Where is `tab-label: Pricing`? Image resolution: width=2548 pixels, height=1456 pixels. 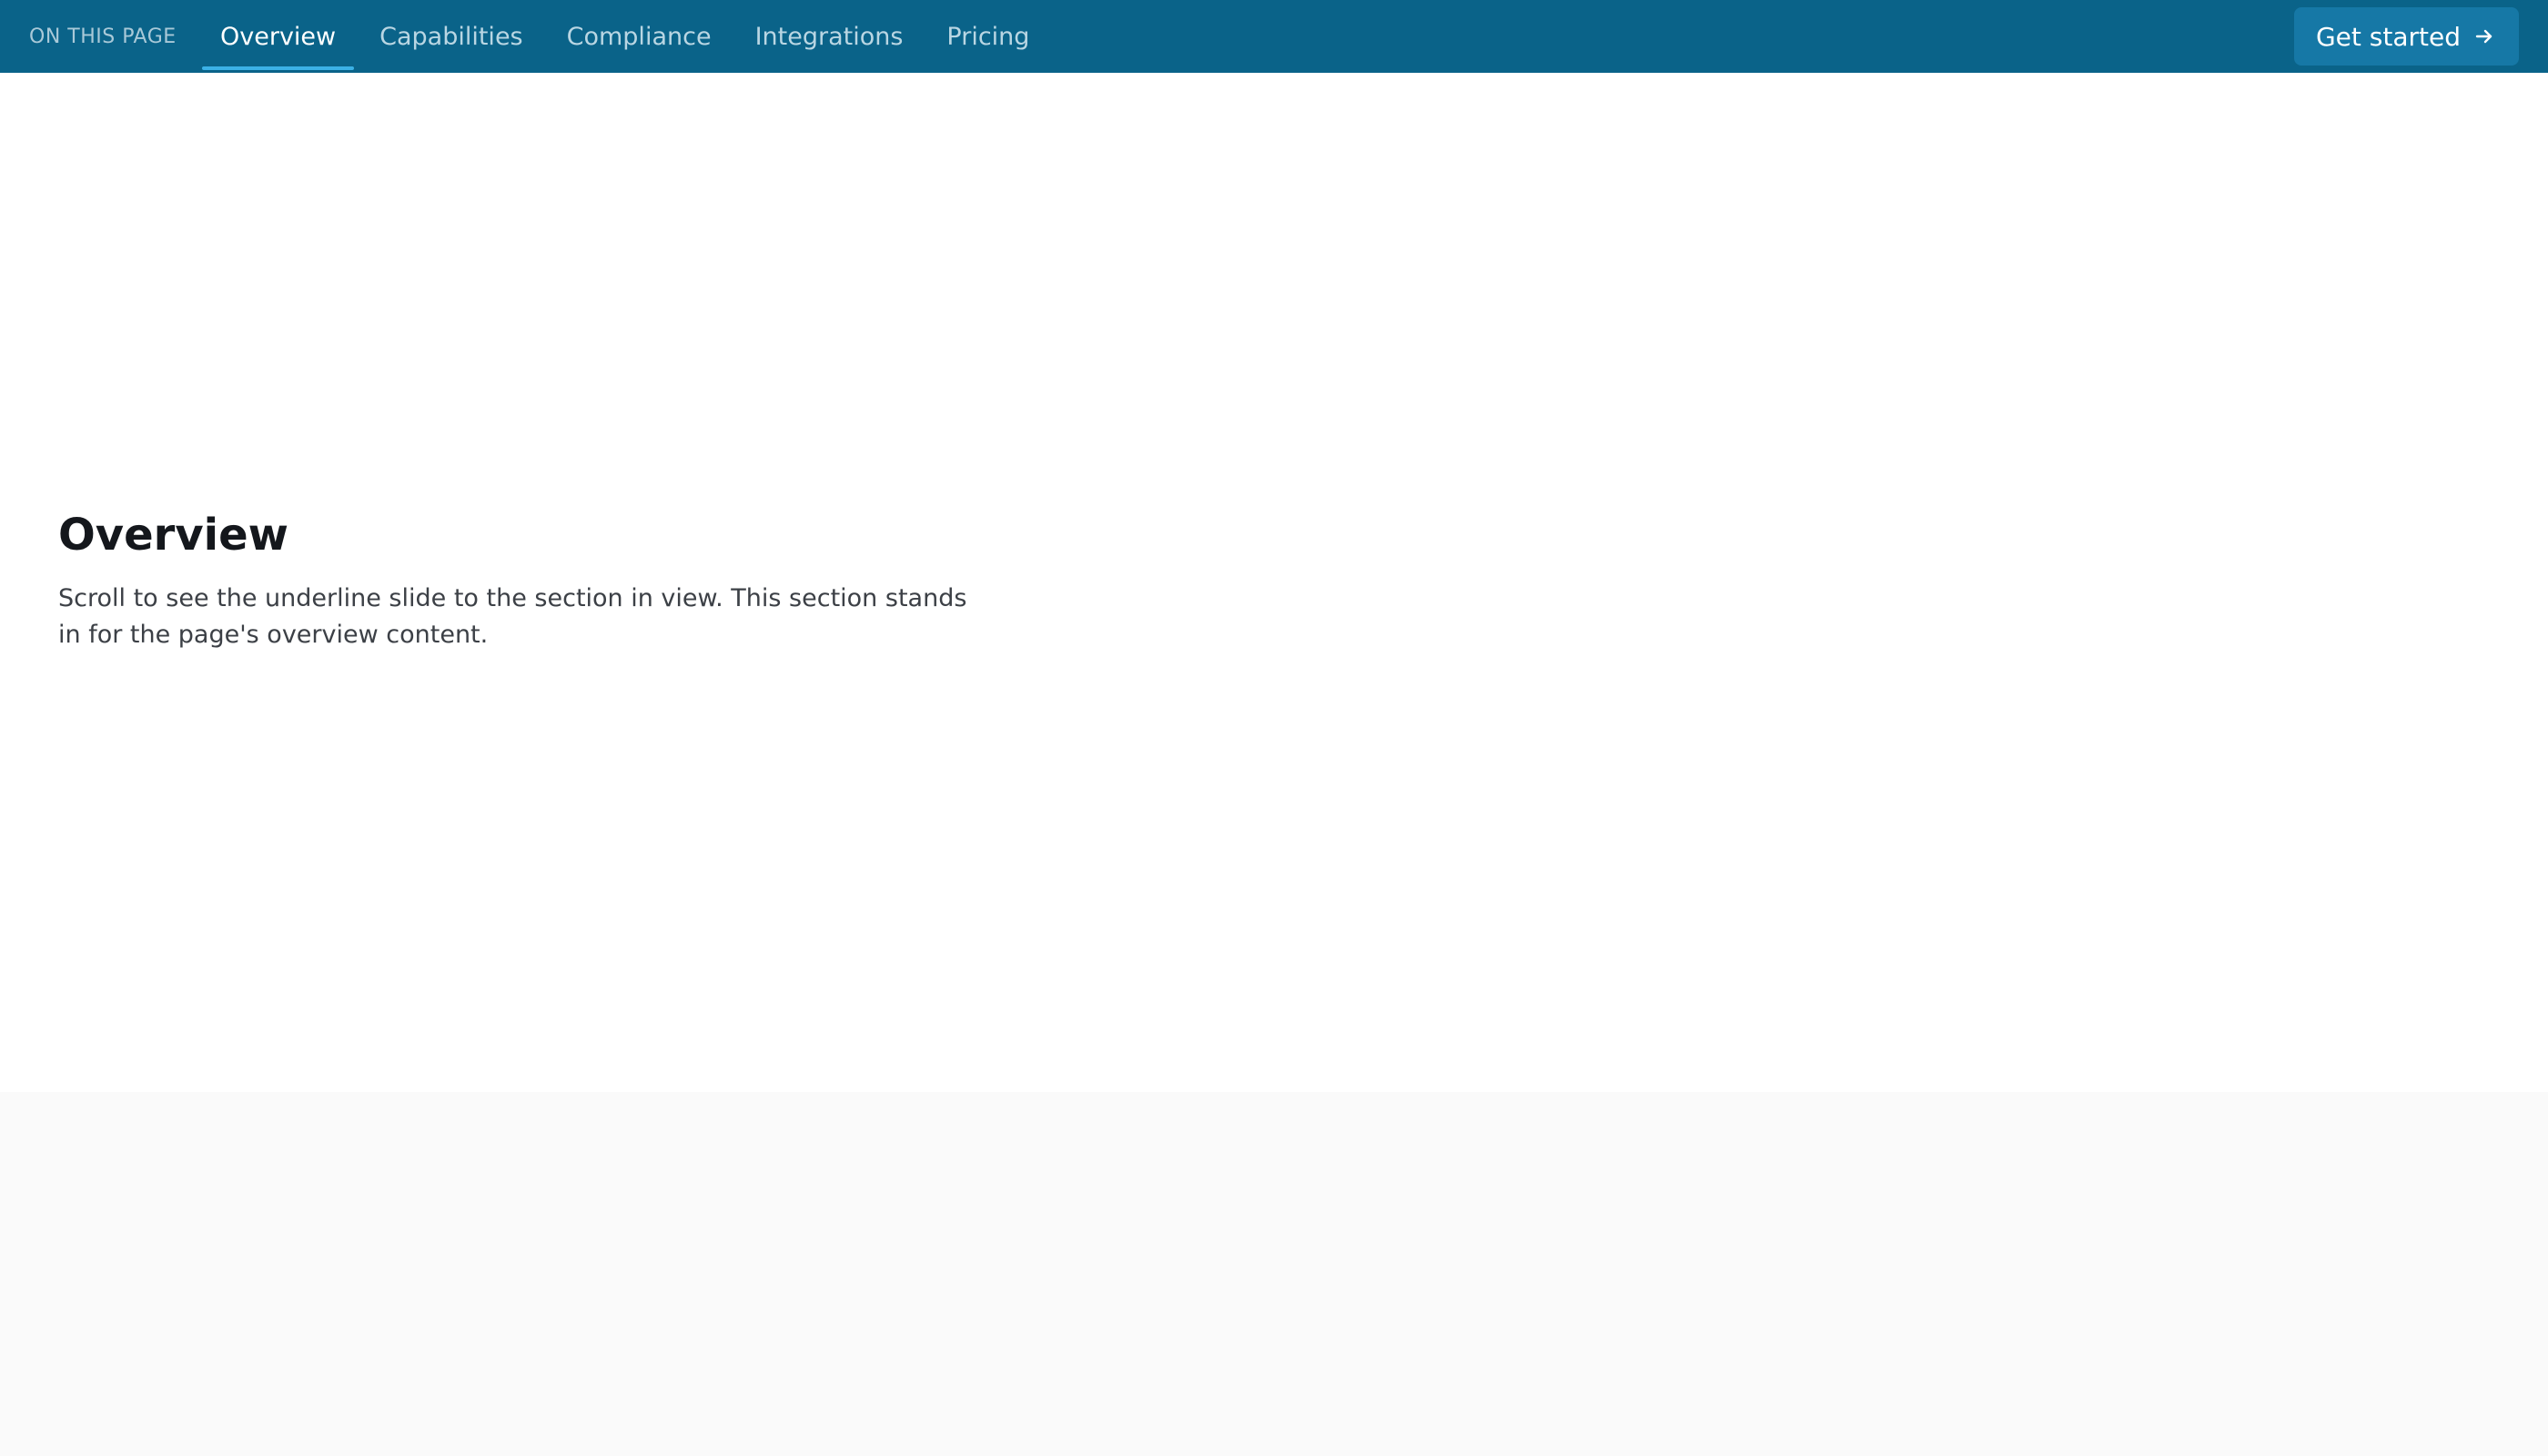
tab-label: Pricing is located at coordinates (988, 37).